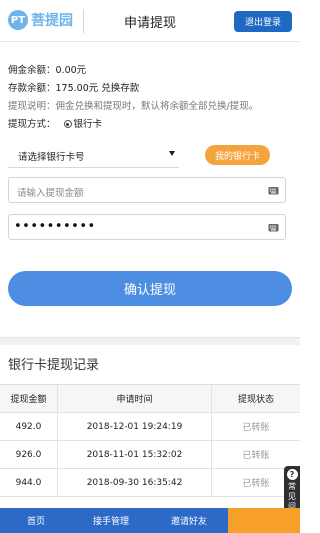 The height and width of the screenshot is (533, 320). Describe the element at coordinates (172, 153) in the screenshot. I see `chevron-down-icon` at that location.